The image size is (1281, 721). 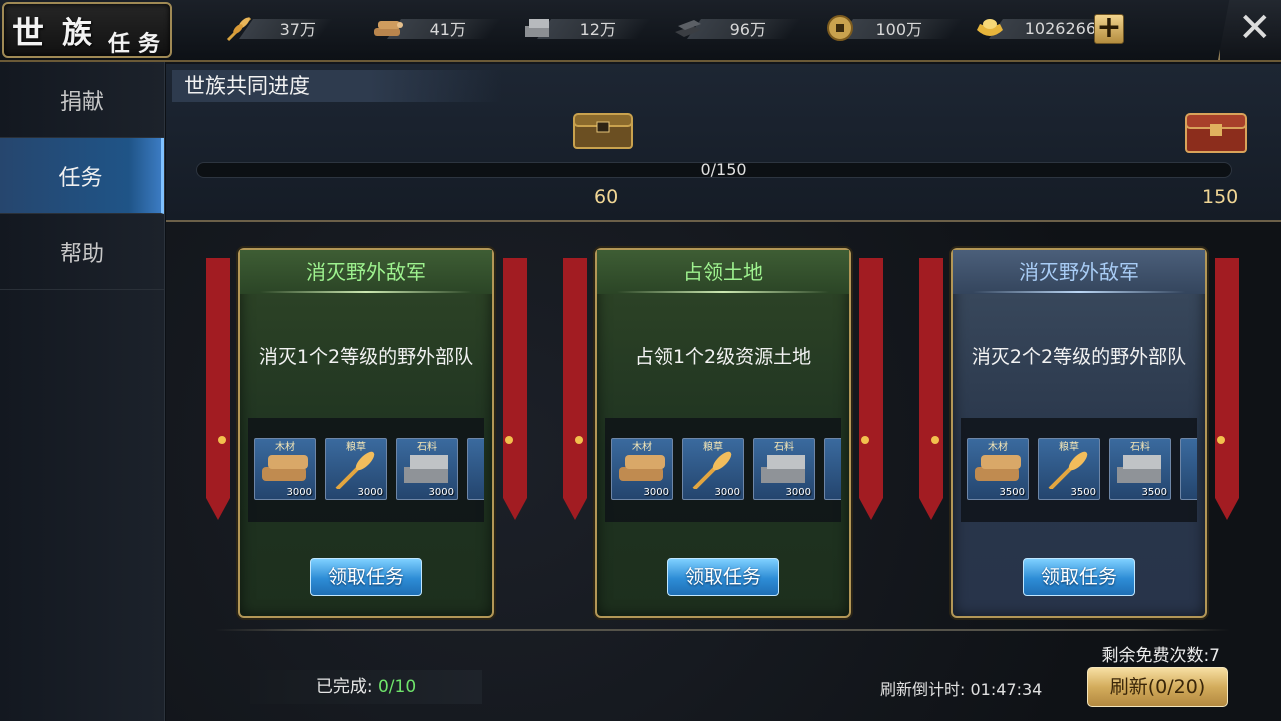 What do you see at coordinates (723, 357) in the screenshot?
I see `task-description: 占领1个2级资源土地` at bounding box center [723, 357].